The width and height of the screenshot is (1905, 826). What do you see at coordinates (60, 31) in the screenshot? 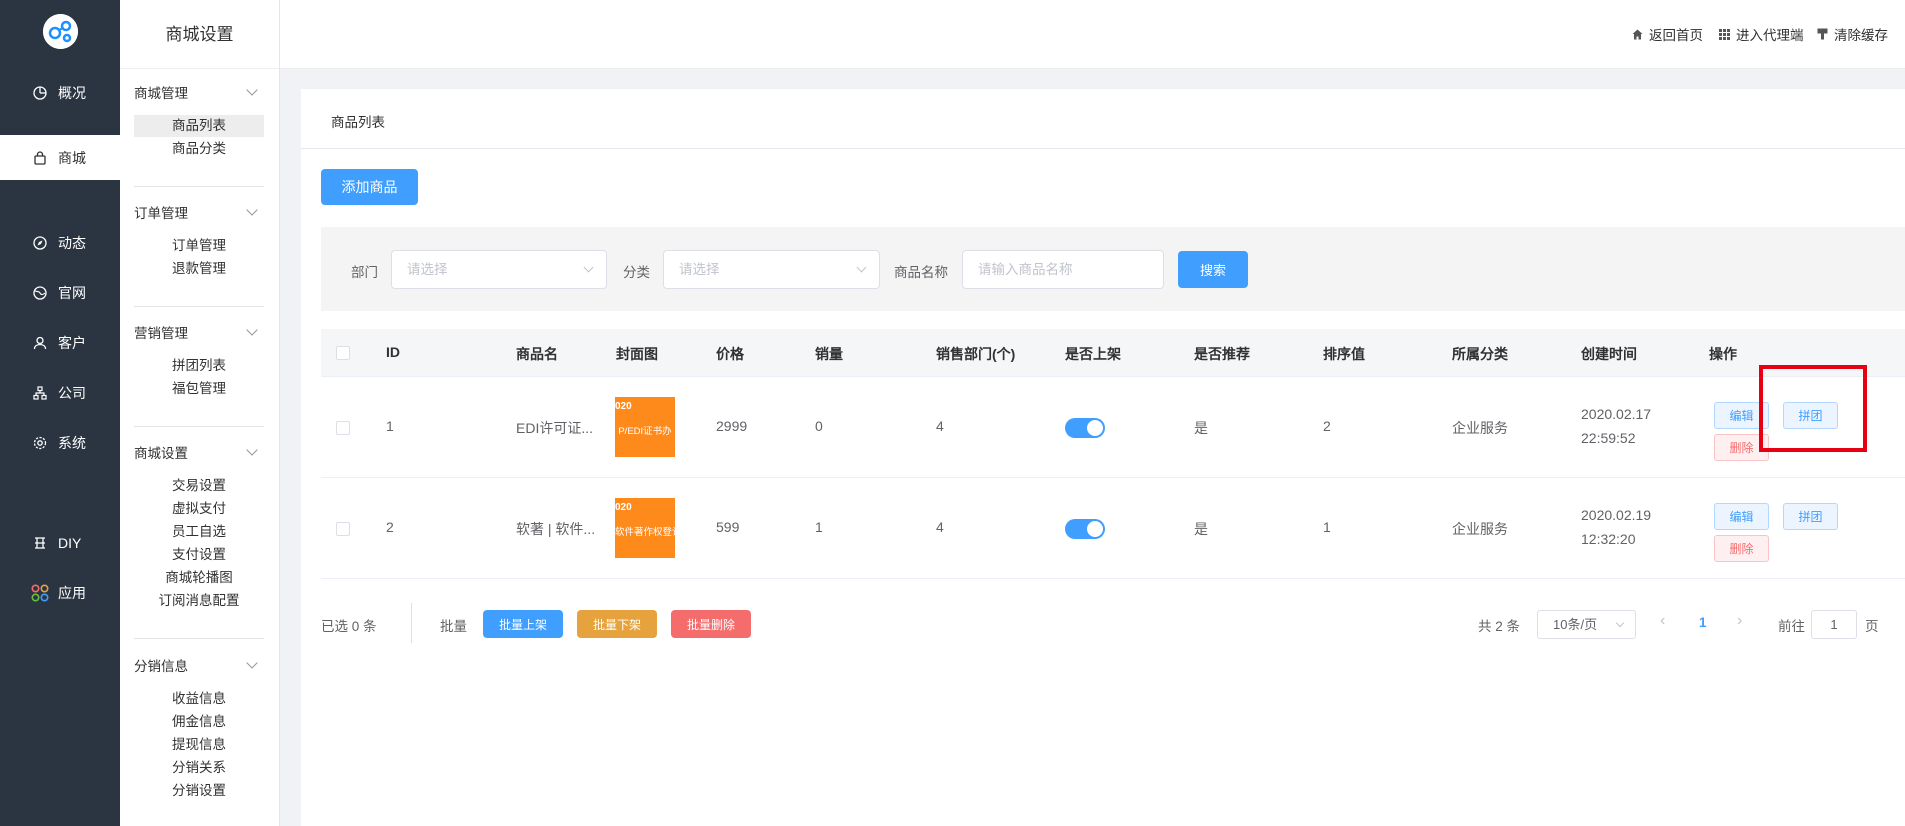
I see `logo-icon` at bounding box center [60, 31].